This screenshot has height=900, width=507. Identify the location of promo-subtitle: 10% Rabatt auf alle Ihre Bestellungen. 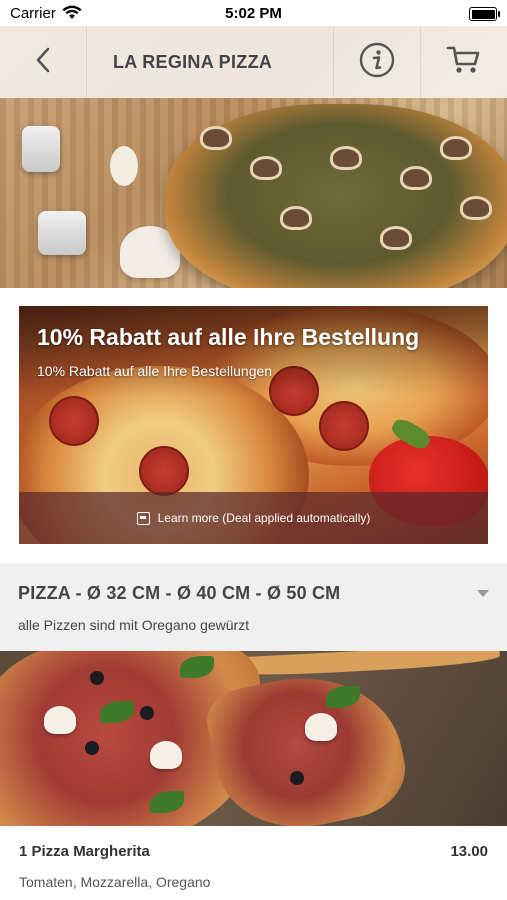
(155, 371).